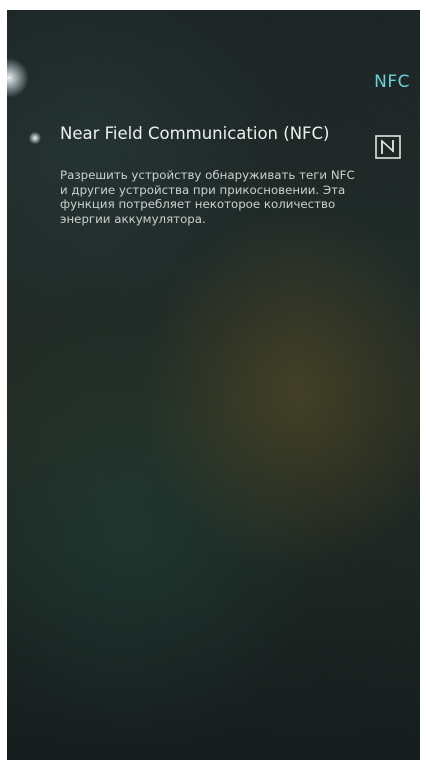  Describe the element at coordinates (35, 138) in the screenshot. I see `list-bullet-icon` at that location.